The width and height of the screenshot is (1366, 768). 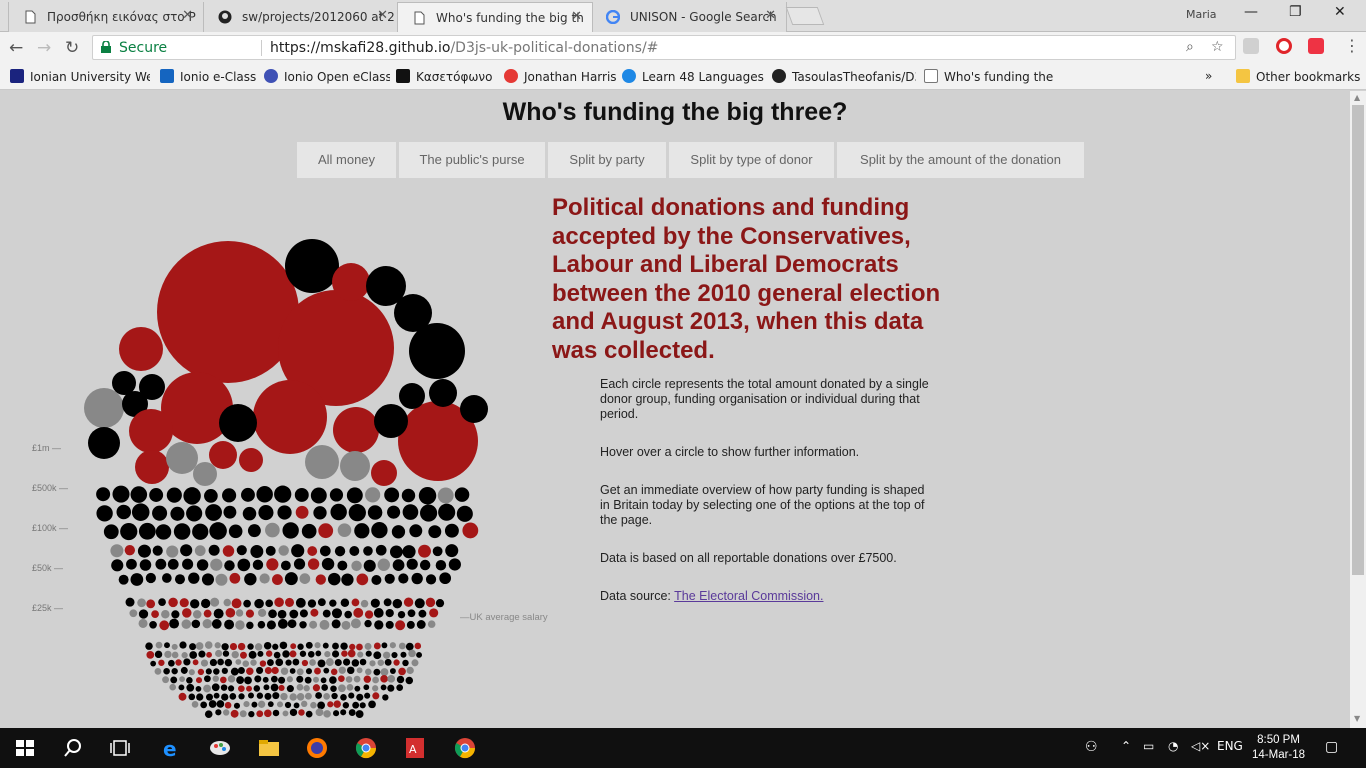 What do you see at coordinates (748, 596) in the screenshot?
I see `source-link: The Electoral Commission.` at bounding box center [748, 596].